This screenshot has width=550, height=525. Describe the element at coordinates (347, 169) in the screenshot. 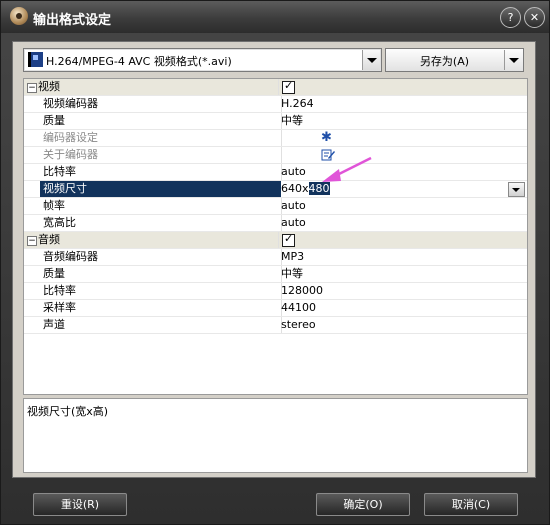

I see `annotation-arrow-icon` at that location.